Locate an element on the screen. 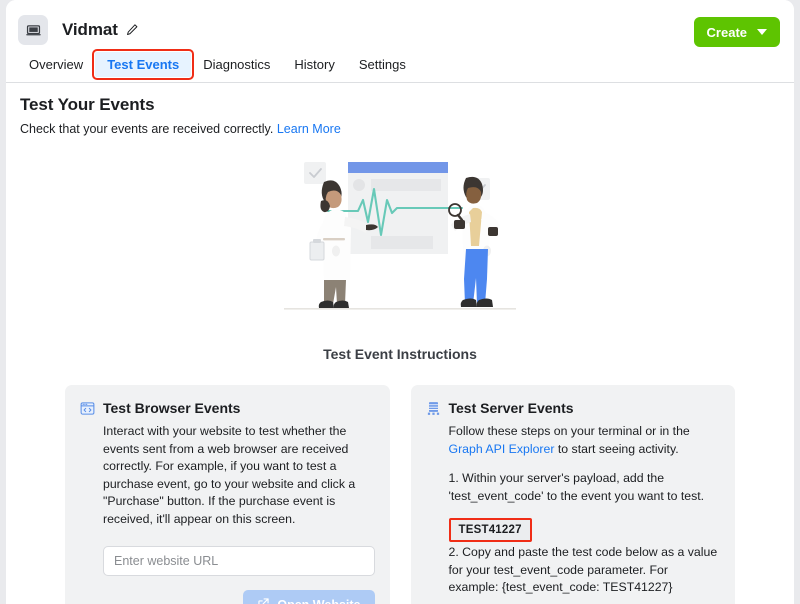 This screenshot has width=800, height=604. card-header: Test Server Events is located at coordinates (573, 410).